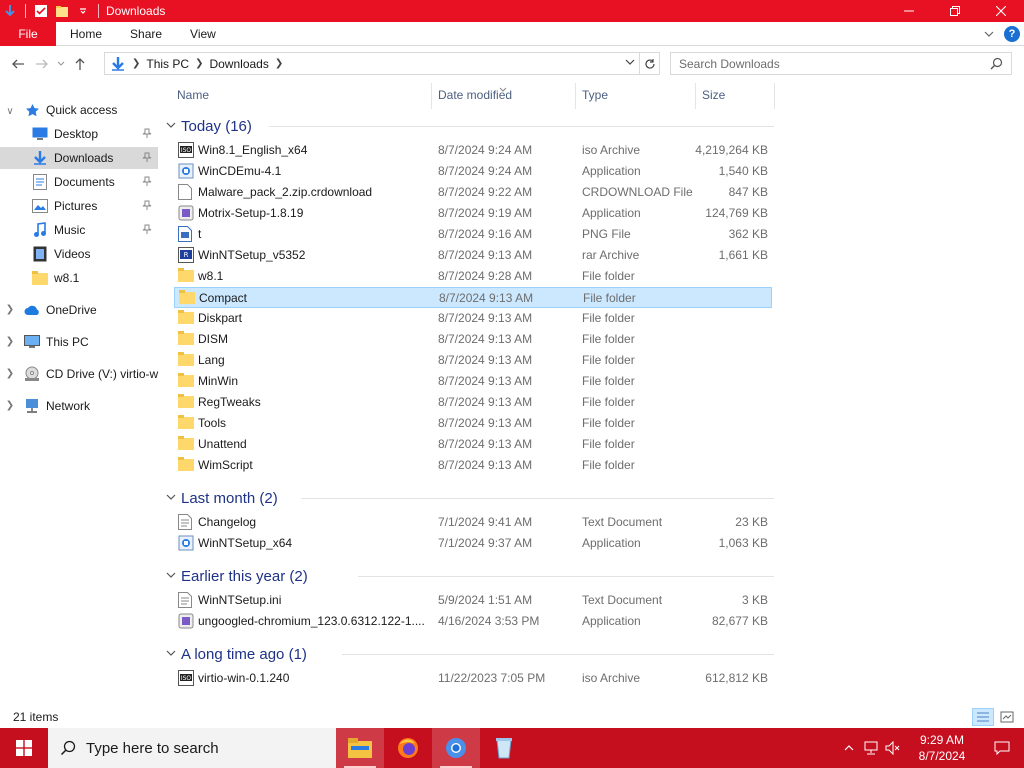 Image resolution: width=1024 pixels, height=768 pixels. Describe the element at coordinates (24, 748) in the screenshot. I see `start-button` at that location.